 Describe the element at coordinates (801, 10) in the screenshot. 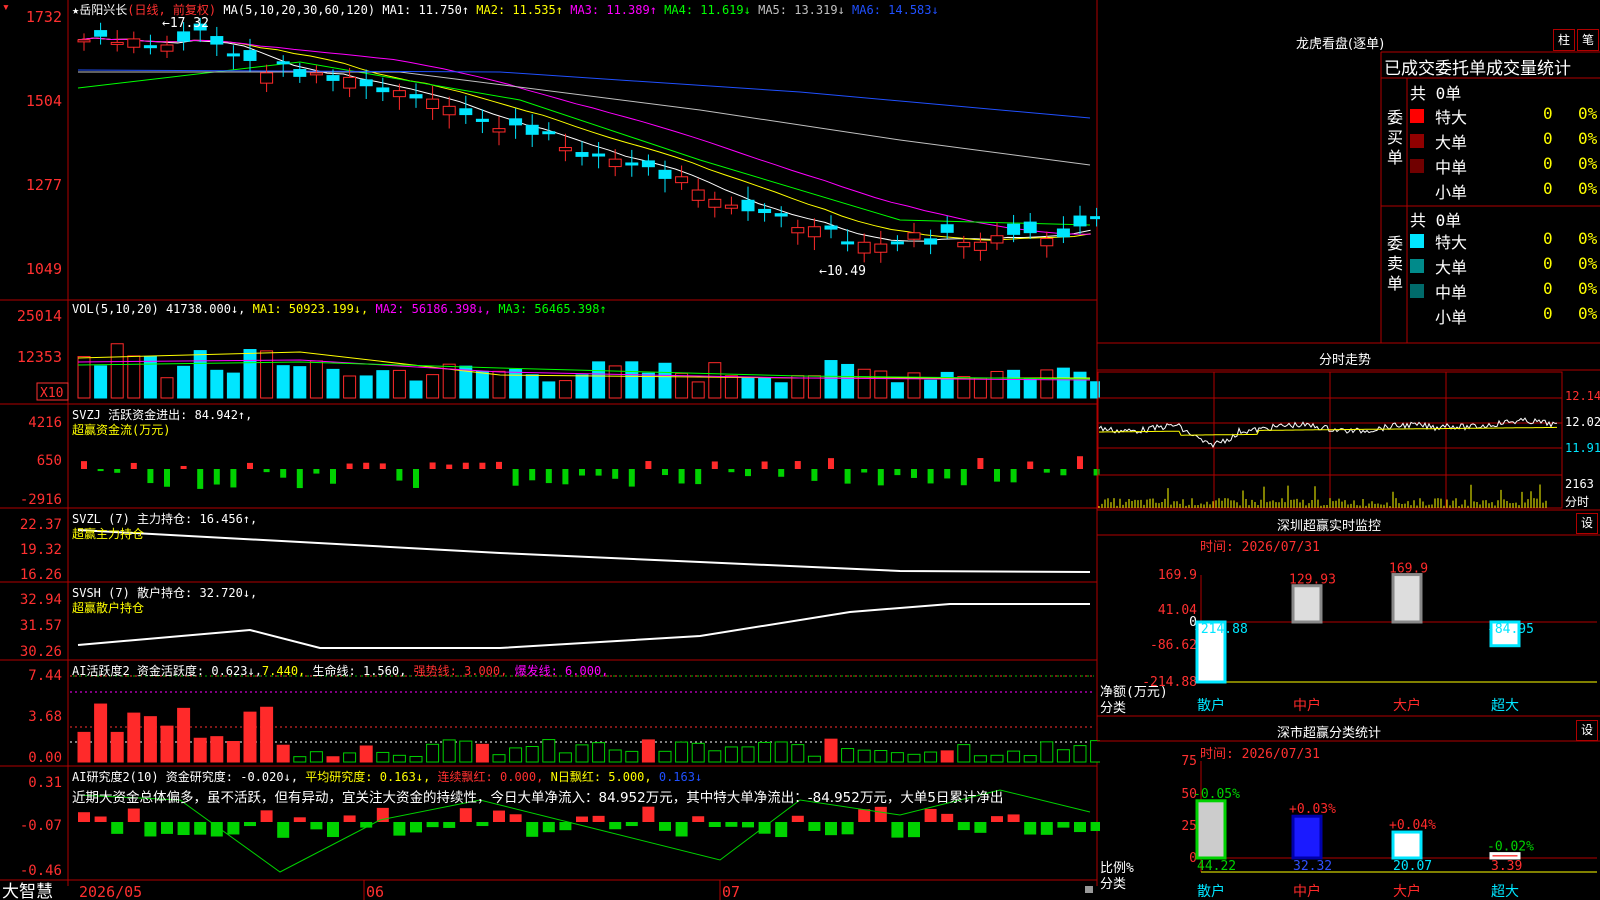

I see `ma5-value: MA5: 13.319↓` at that location.